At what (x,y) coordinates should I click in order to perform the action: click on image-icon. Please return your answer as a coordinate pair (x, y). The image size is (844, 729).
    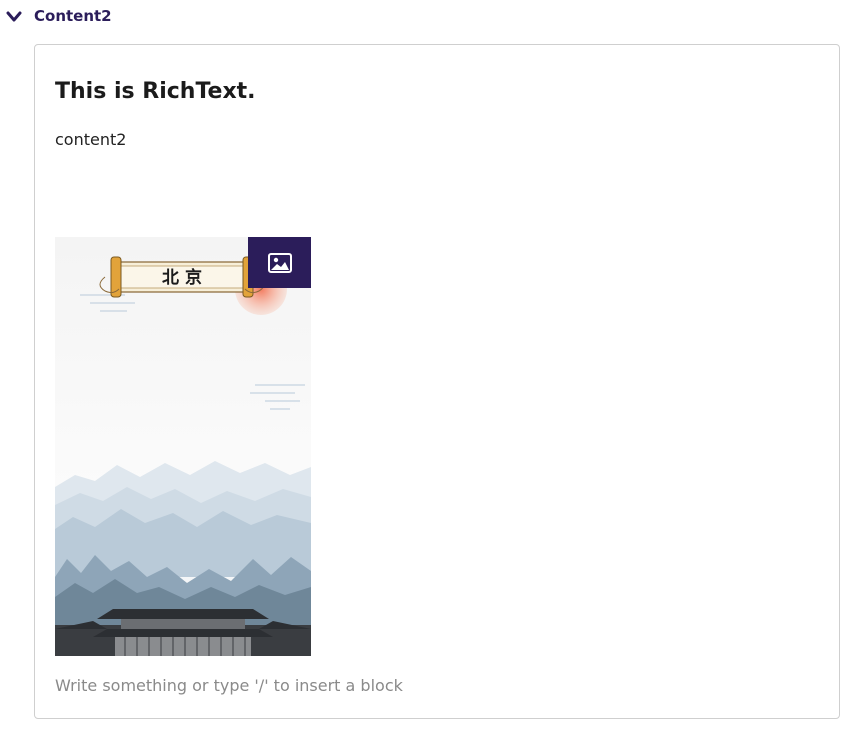
    Looking at the image, I should click on (279, 262).